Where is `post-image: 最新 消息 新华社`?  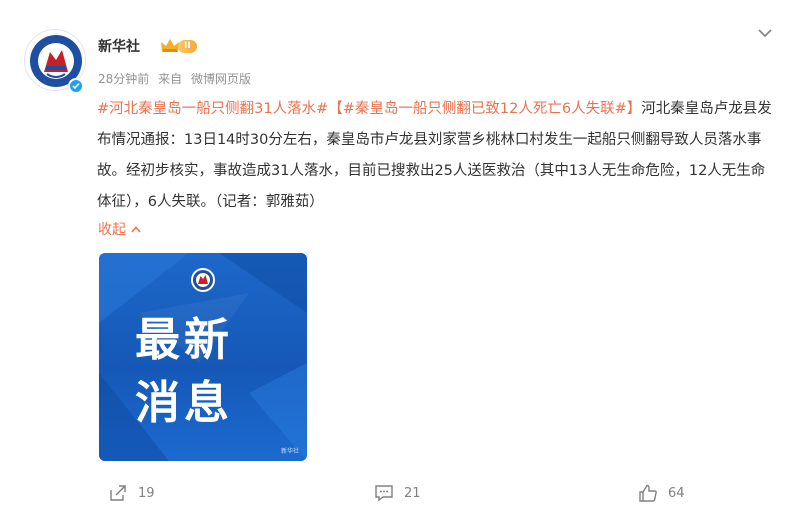
post-image: 最新 消息 新华社 is located at coordinates (203, 357).